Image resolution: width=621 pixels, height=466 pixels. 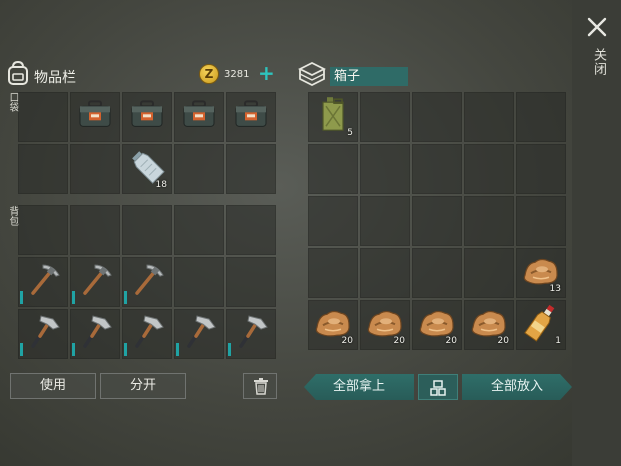 I want to click on item-count: 18, so click(x=161, y=185).